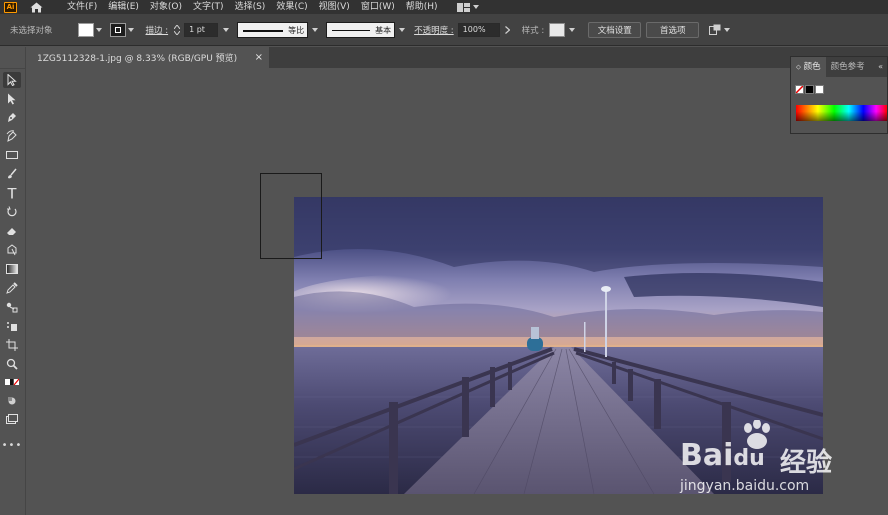  I want to click on tab-color-guide: 颜色参考, so click(848, 67).